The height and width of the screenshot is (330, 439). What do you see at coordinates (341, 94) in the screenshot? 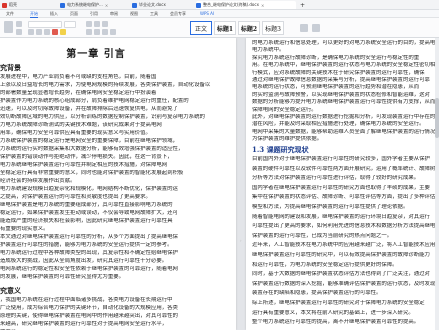
I see `text-line: 的实时监测与故障预警，以实现继电保护装置的状态检修和智能运维，这对` at bounding box center [341, 94].